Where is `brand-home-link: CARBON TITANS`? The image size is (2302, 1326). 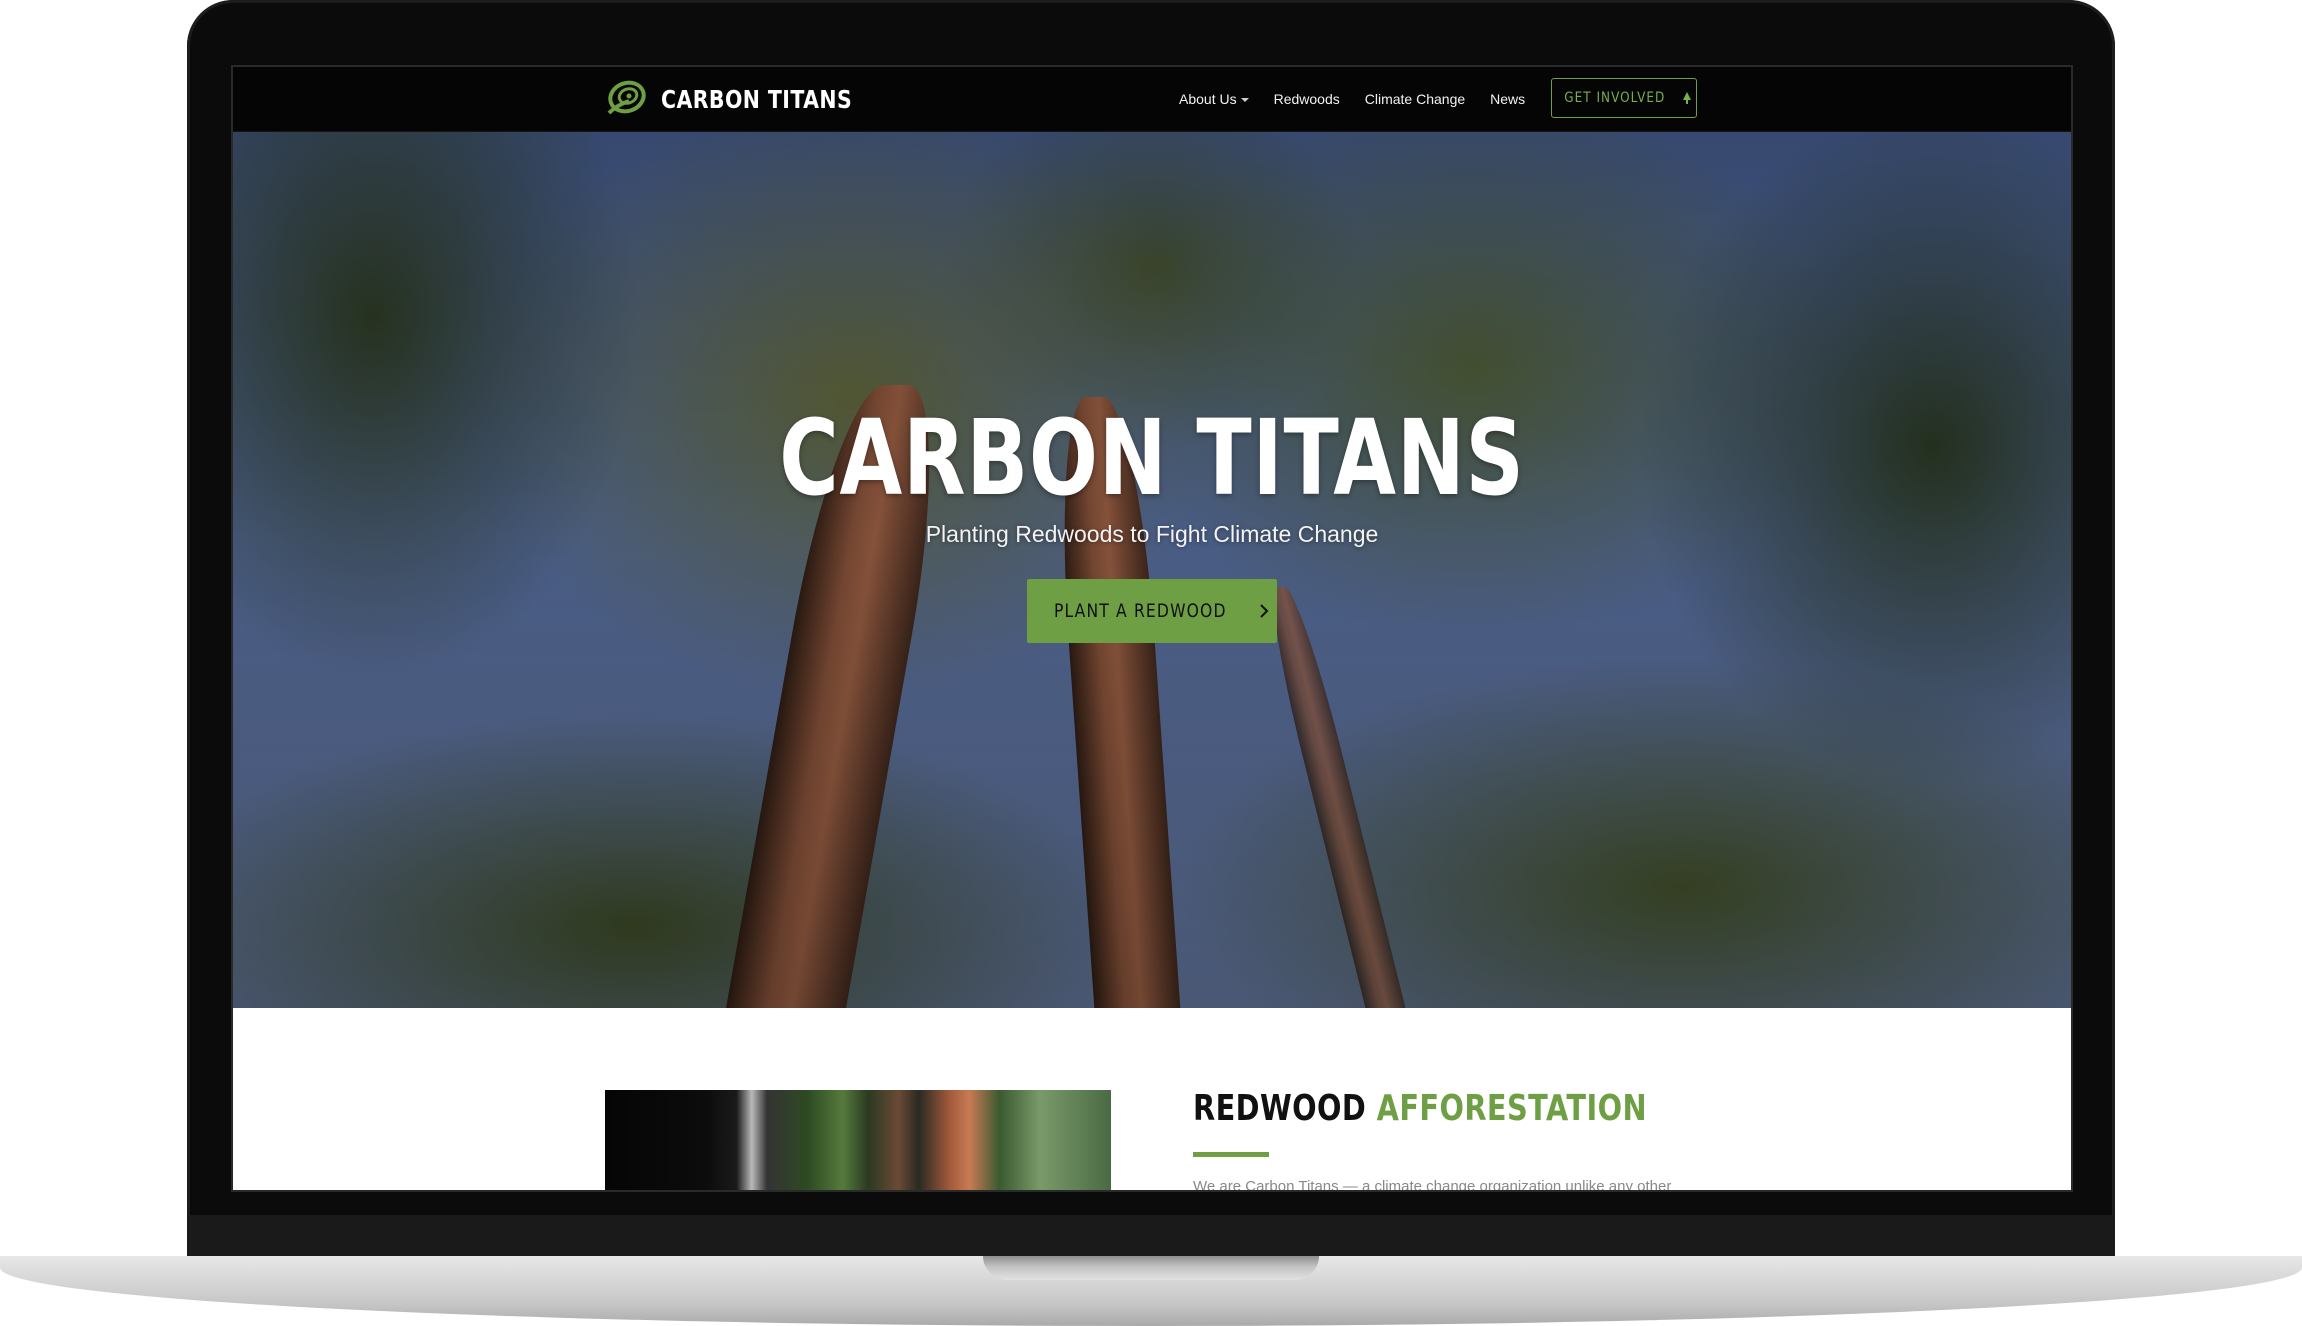 brand-home-link: CARBON TITANS is located at coordinates (749, 99).